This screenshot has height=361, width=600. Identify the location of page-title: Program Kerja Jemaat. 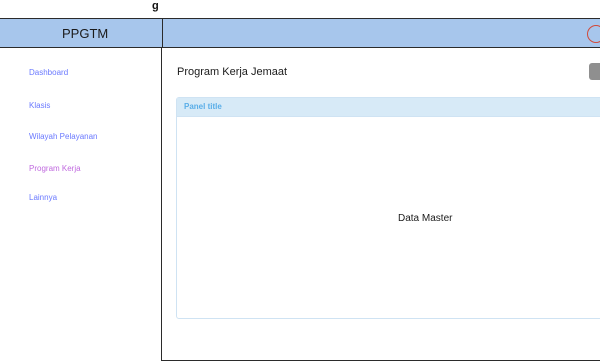
(232, 72).